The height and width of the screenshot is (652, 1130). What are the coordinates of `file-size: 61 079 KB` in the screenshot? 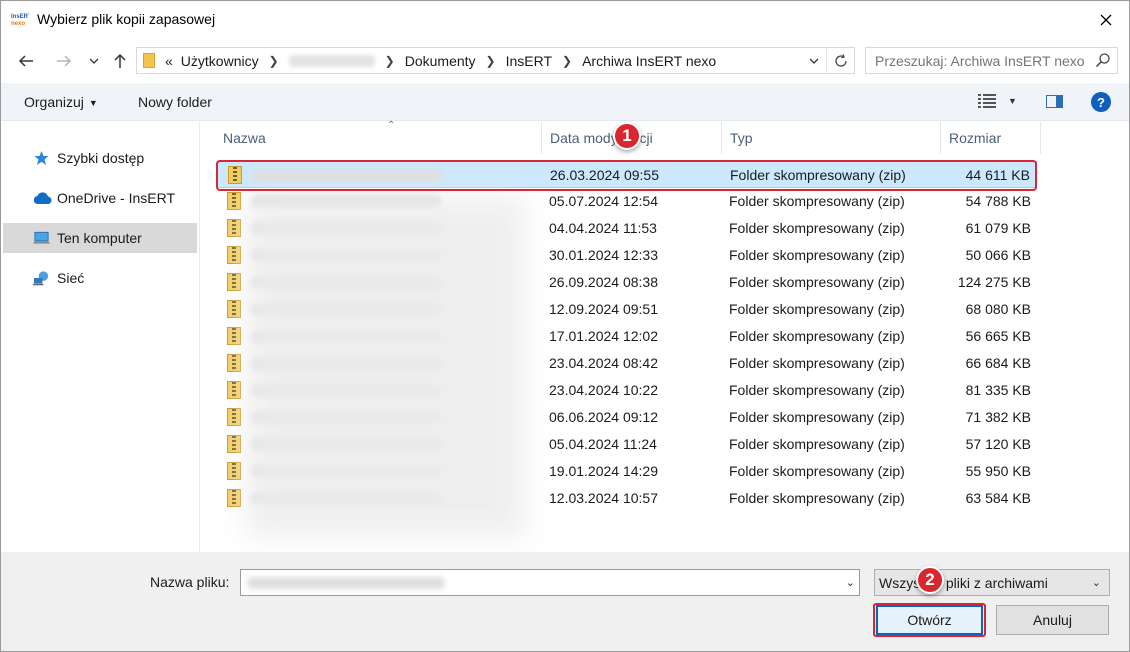 It's located at (998, 228).